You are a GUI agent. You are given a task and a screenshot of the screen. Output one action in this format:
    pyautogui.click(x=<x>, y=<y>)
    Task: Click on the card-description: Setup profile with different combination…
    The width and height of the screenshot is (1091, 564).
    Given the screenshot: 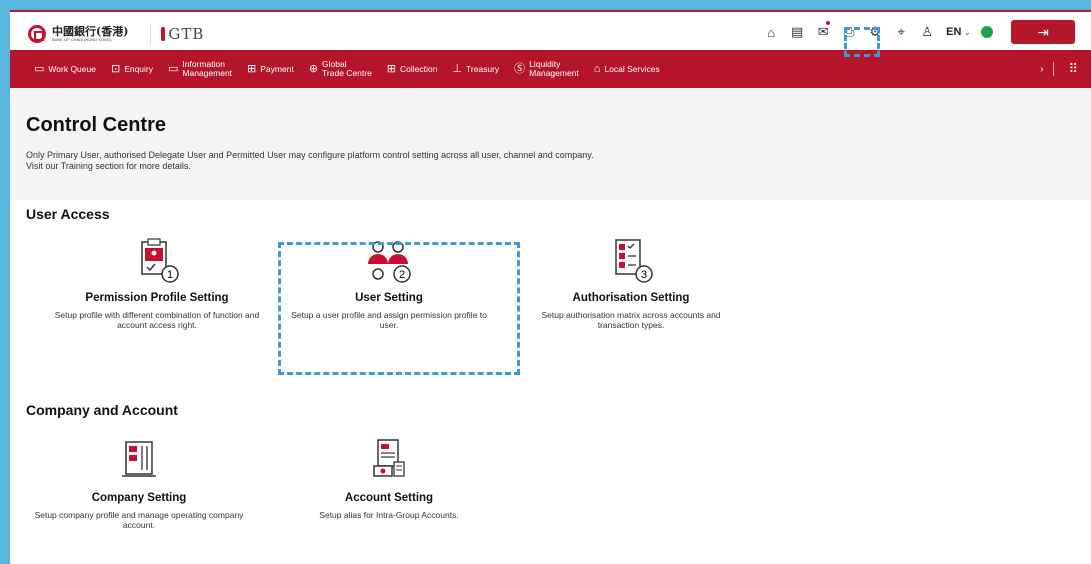 What is the action you would take?
    pyautogui.click(x=157, y=320)
    